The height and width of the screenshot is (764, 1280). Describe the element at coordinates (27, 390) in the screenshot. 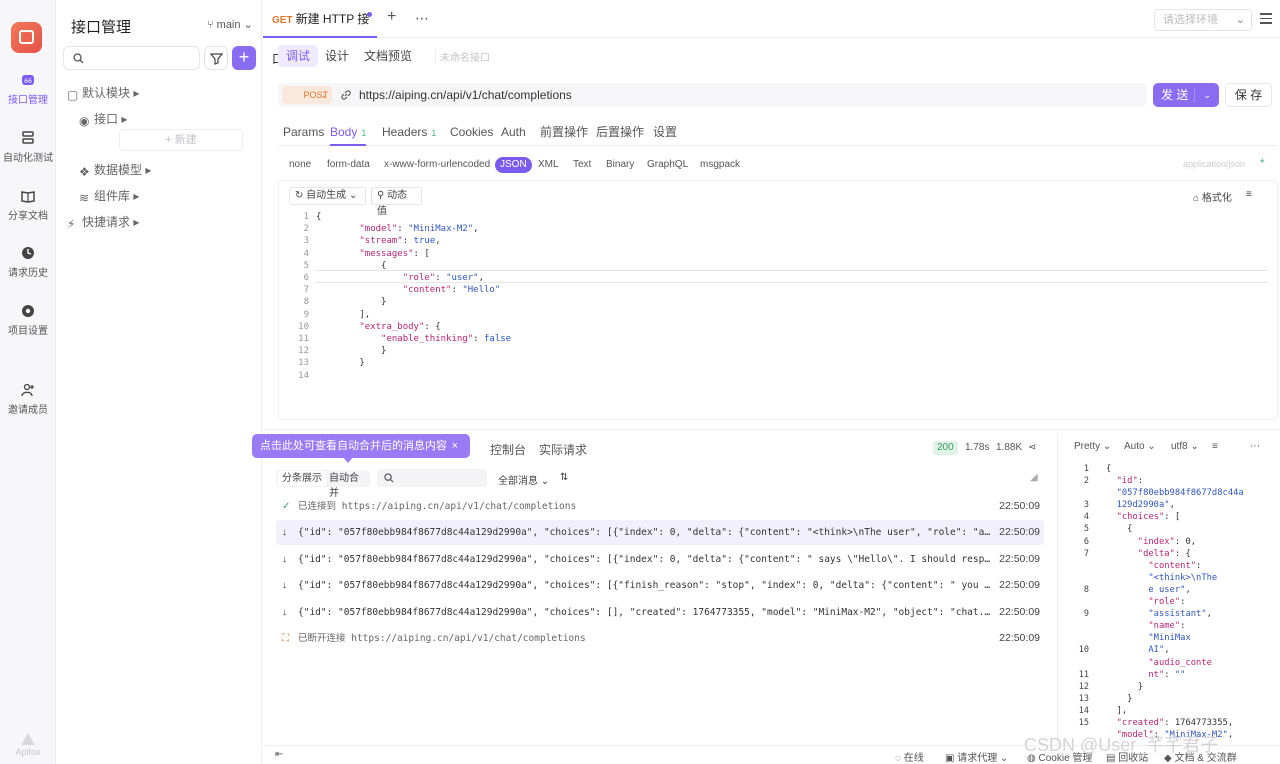

I see `user-plus-icon` at that location.